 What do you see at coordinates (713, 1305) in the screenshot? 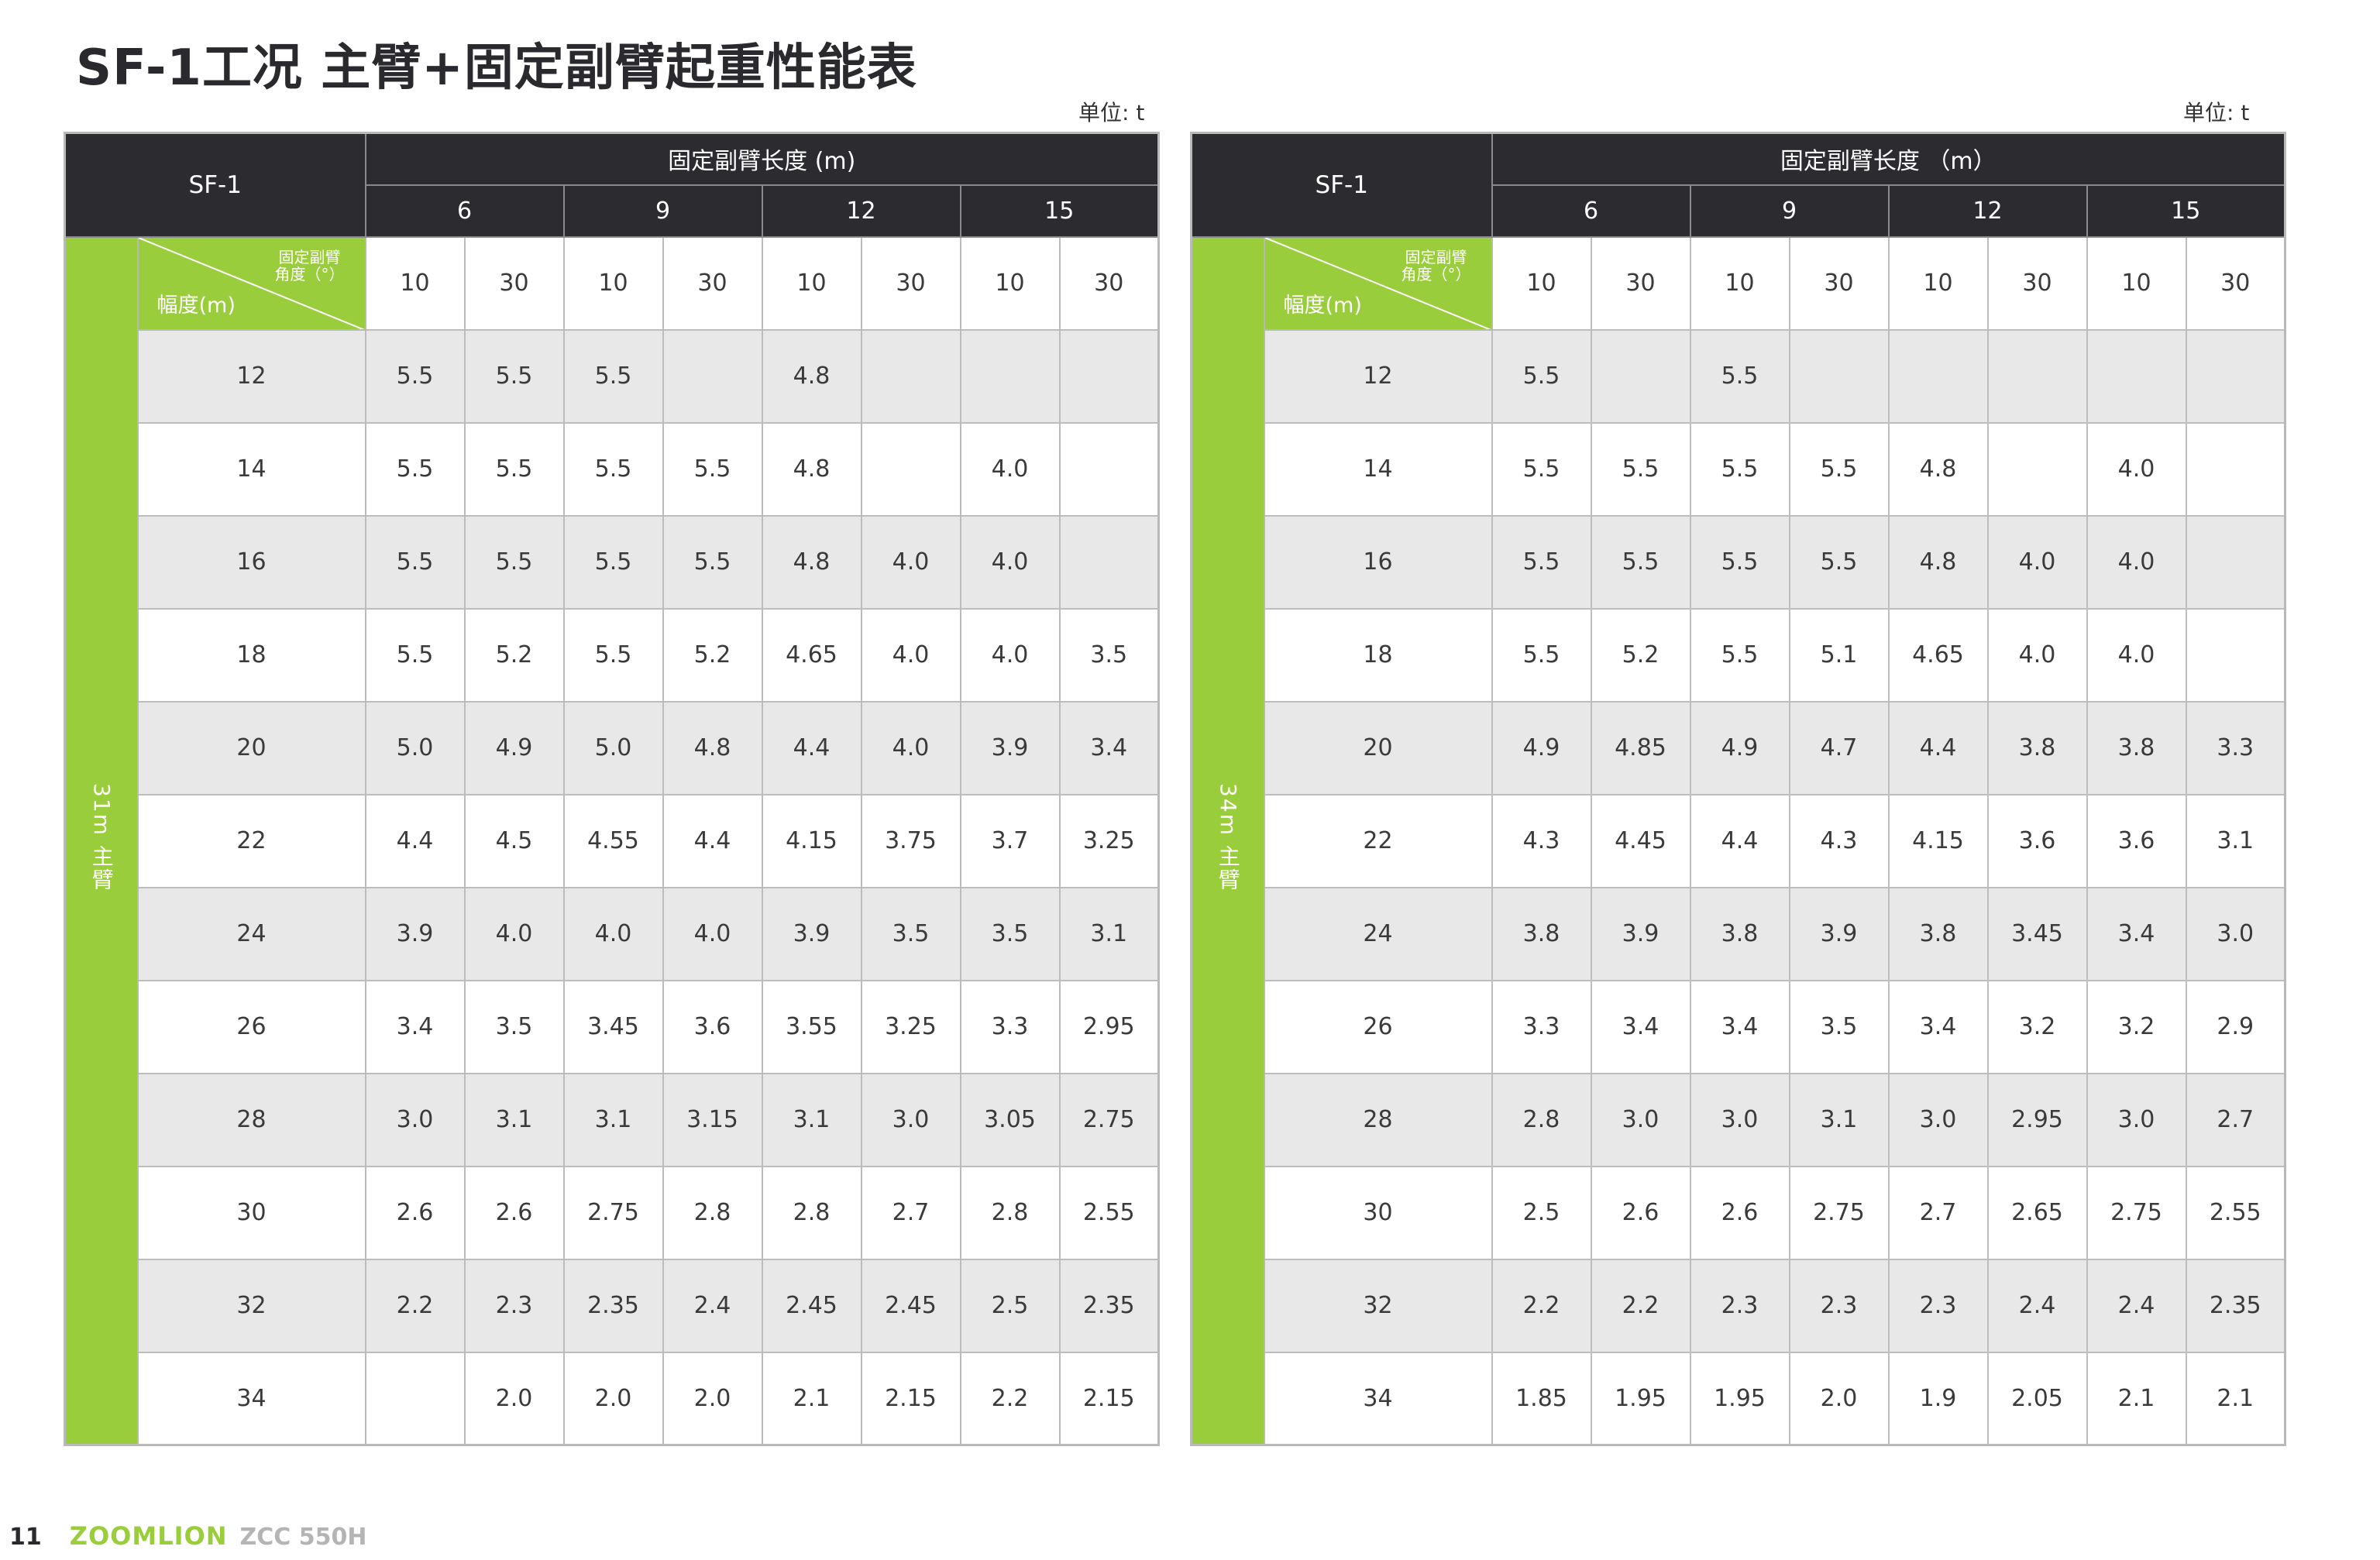
I see `capacity-cell: 2.4` at bounding box center [713, 1305].